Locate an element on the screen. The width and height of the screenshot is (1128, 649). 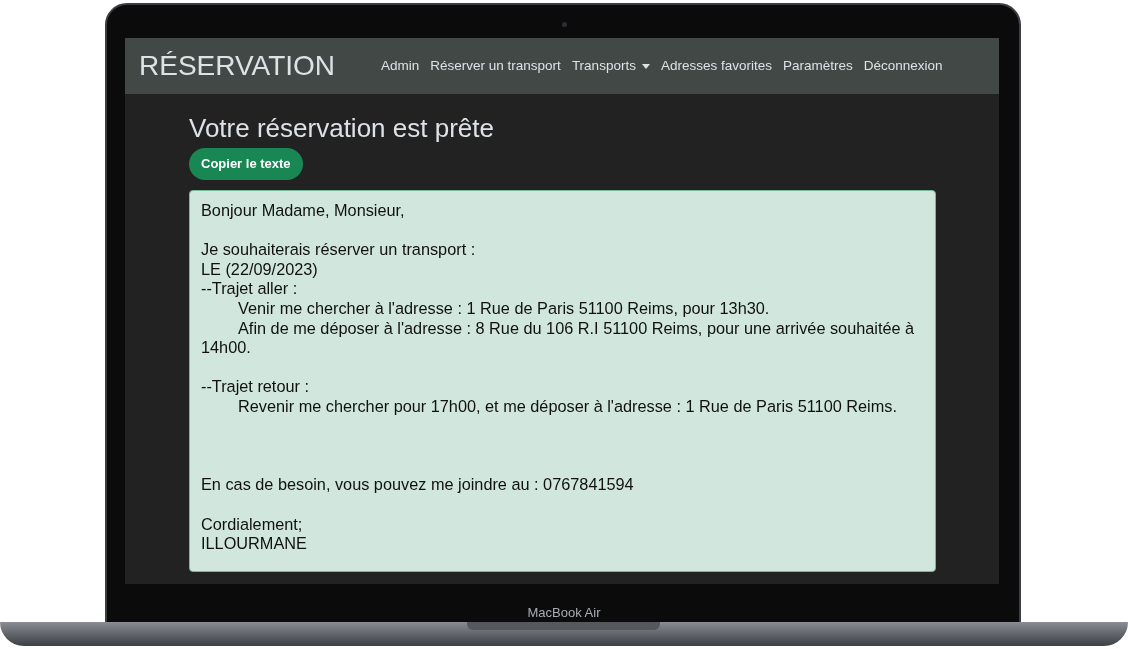
nav-link: Adresses favorites is located at coordinates (716, 66).